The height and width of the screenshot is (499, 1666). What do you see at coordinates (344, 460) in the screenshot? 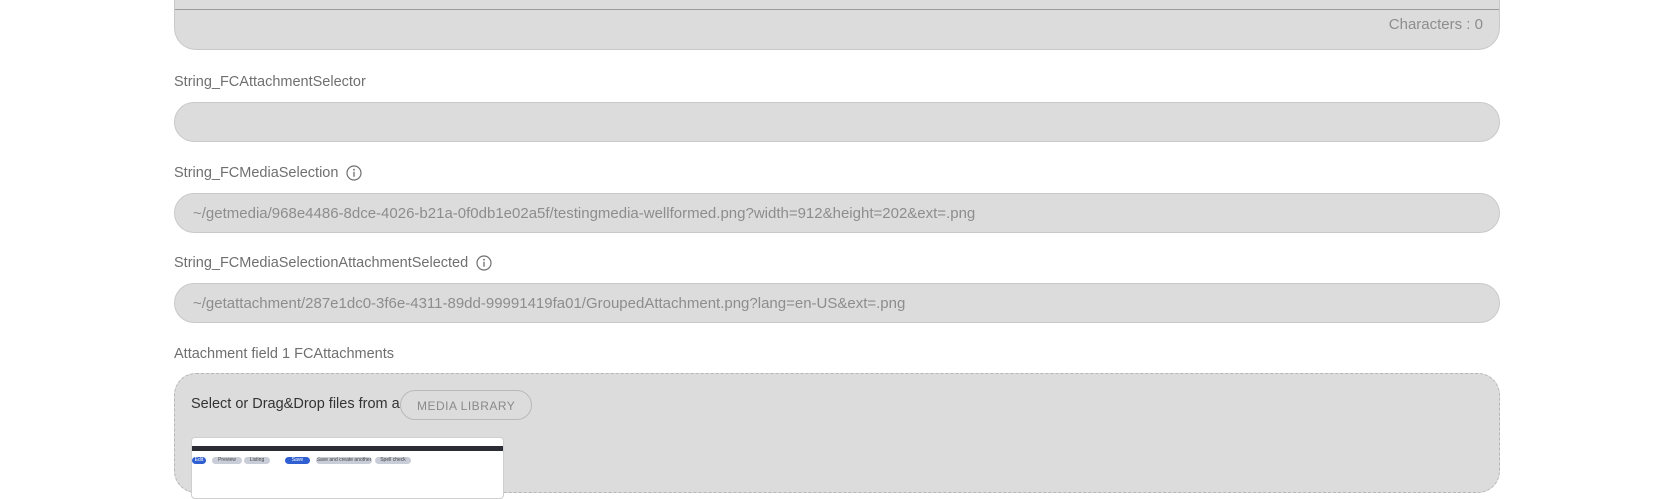
I see `thumbnail-tab: Save and create another` at bounding box center [344, 460].